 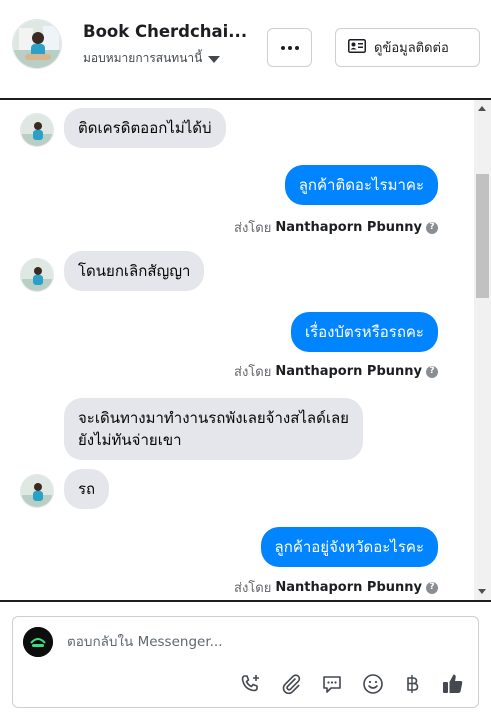 I want to click on more-options-button, so click(x=289, y=47).